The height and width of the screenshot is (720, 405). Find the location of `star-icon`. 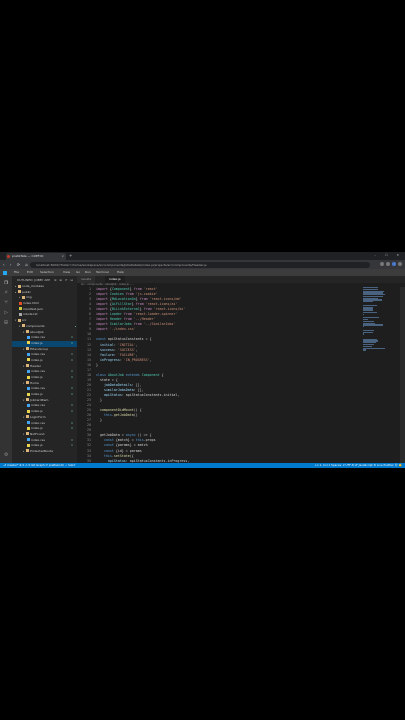

star-icon is located at coordinates (382, 264).